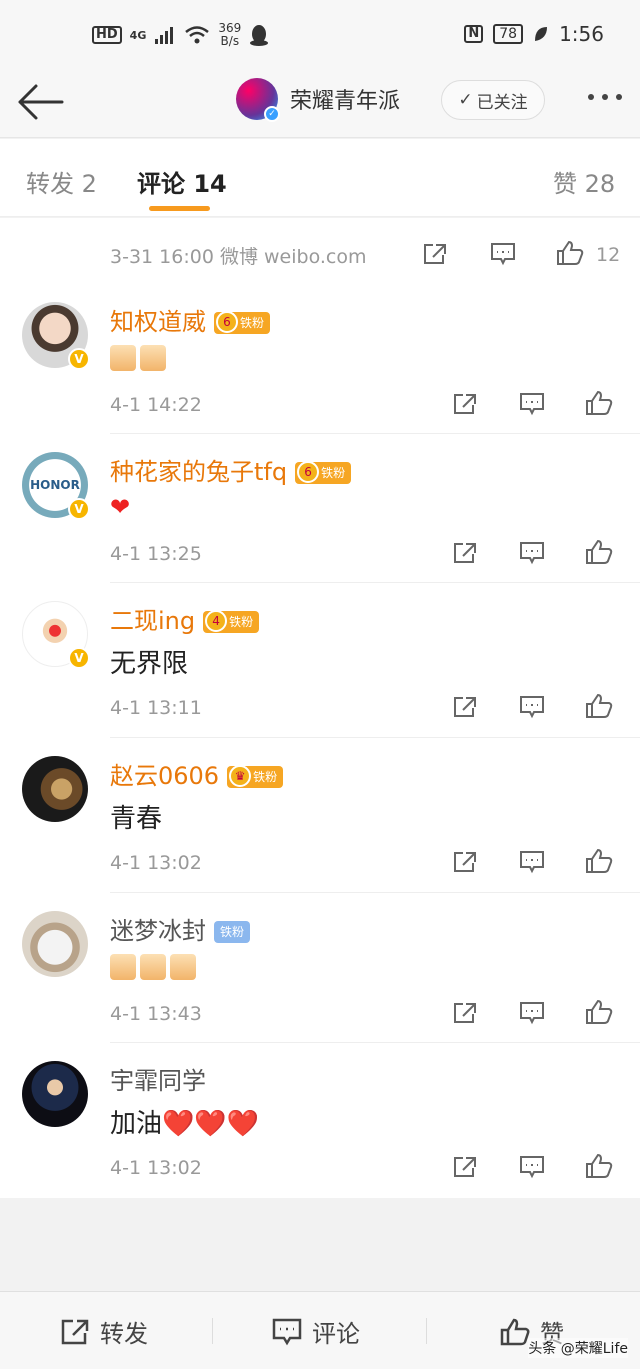 This screenshot has height=1369, width=640. Describe the element at coordinates (232, 932) in the screenshot. I see `iron-fan-badge: 铁粉` at that location.